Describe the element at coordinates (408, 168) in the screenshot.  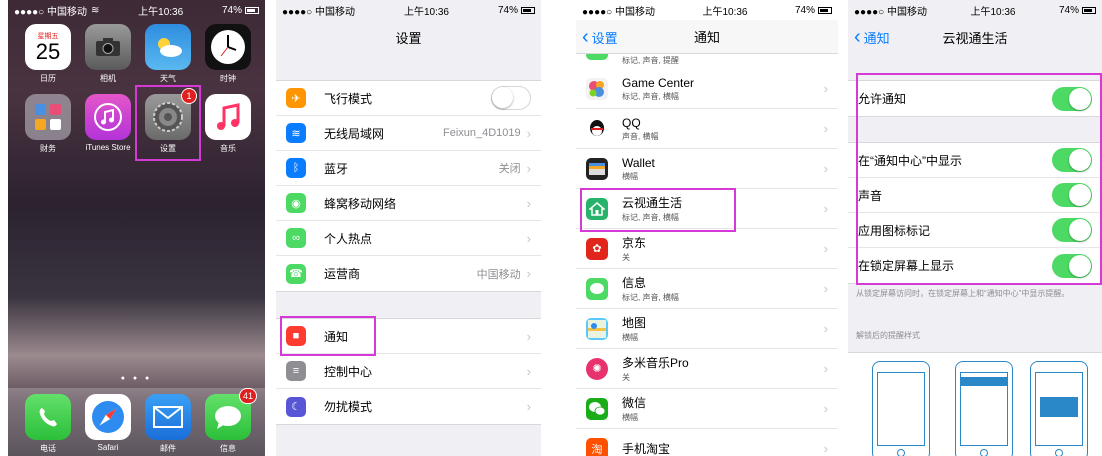
I see `settings-row-bluetooth: ᛒ 蓝牙 关闭 ›` at that location.